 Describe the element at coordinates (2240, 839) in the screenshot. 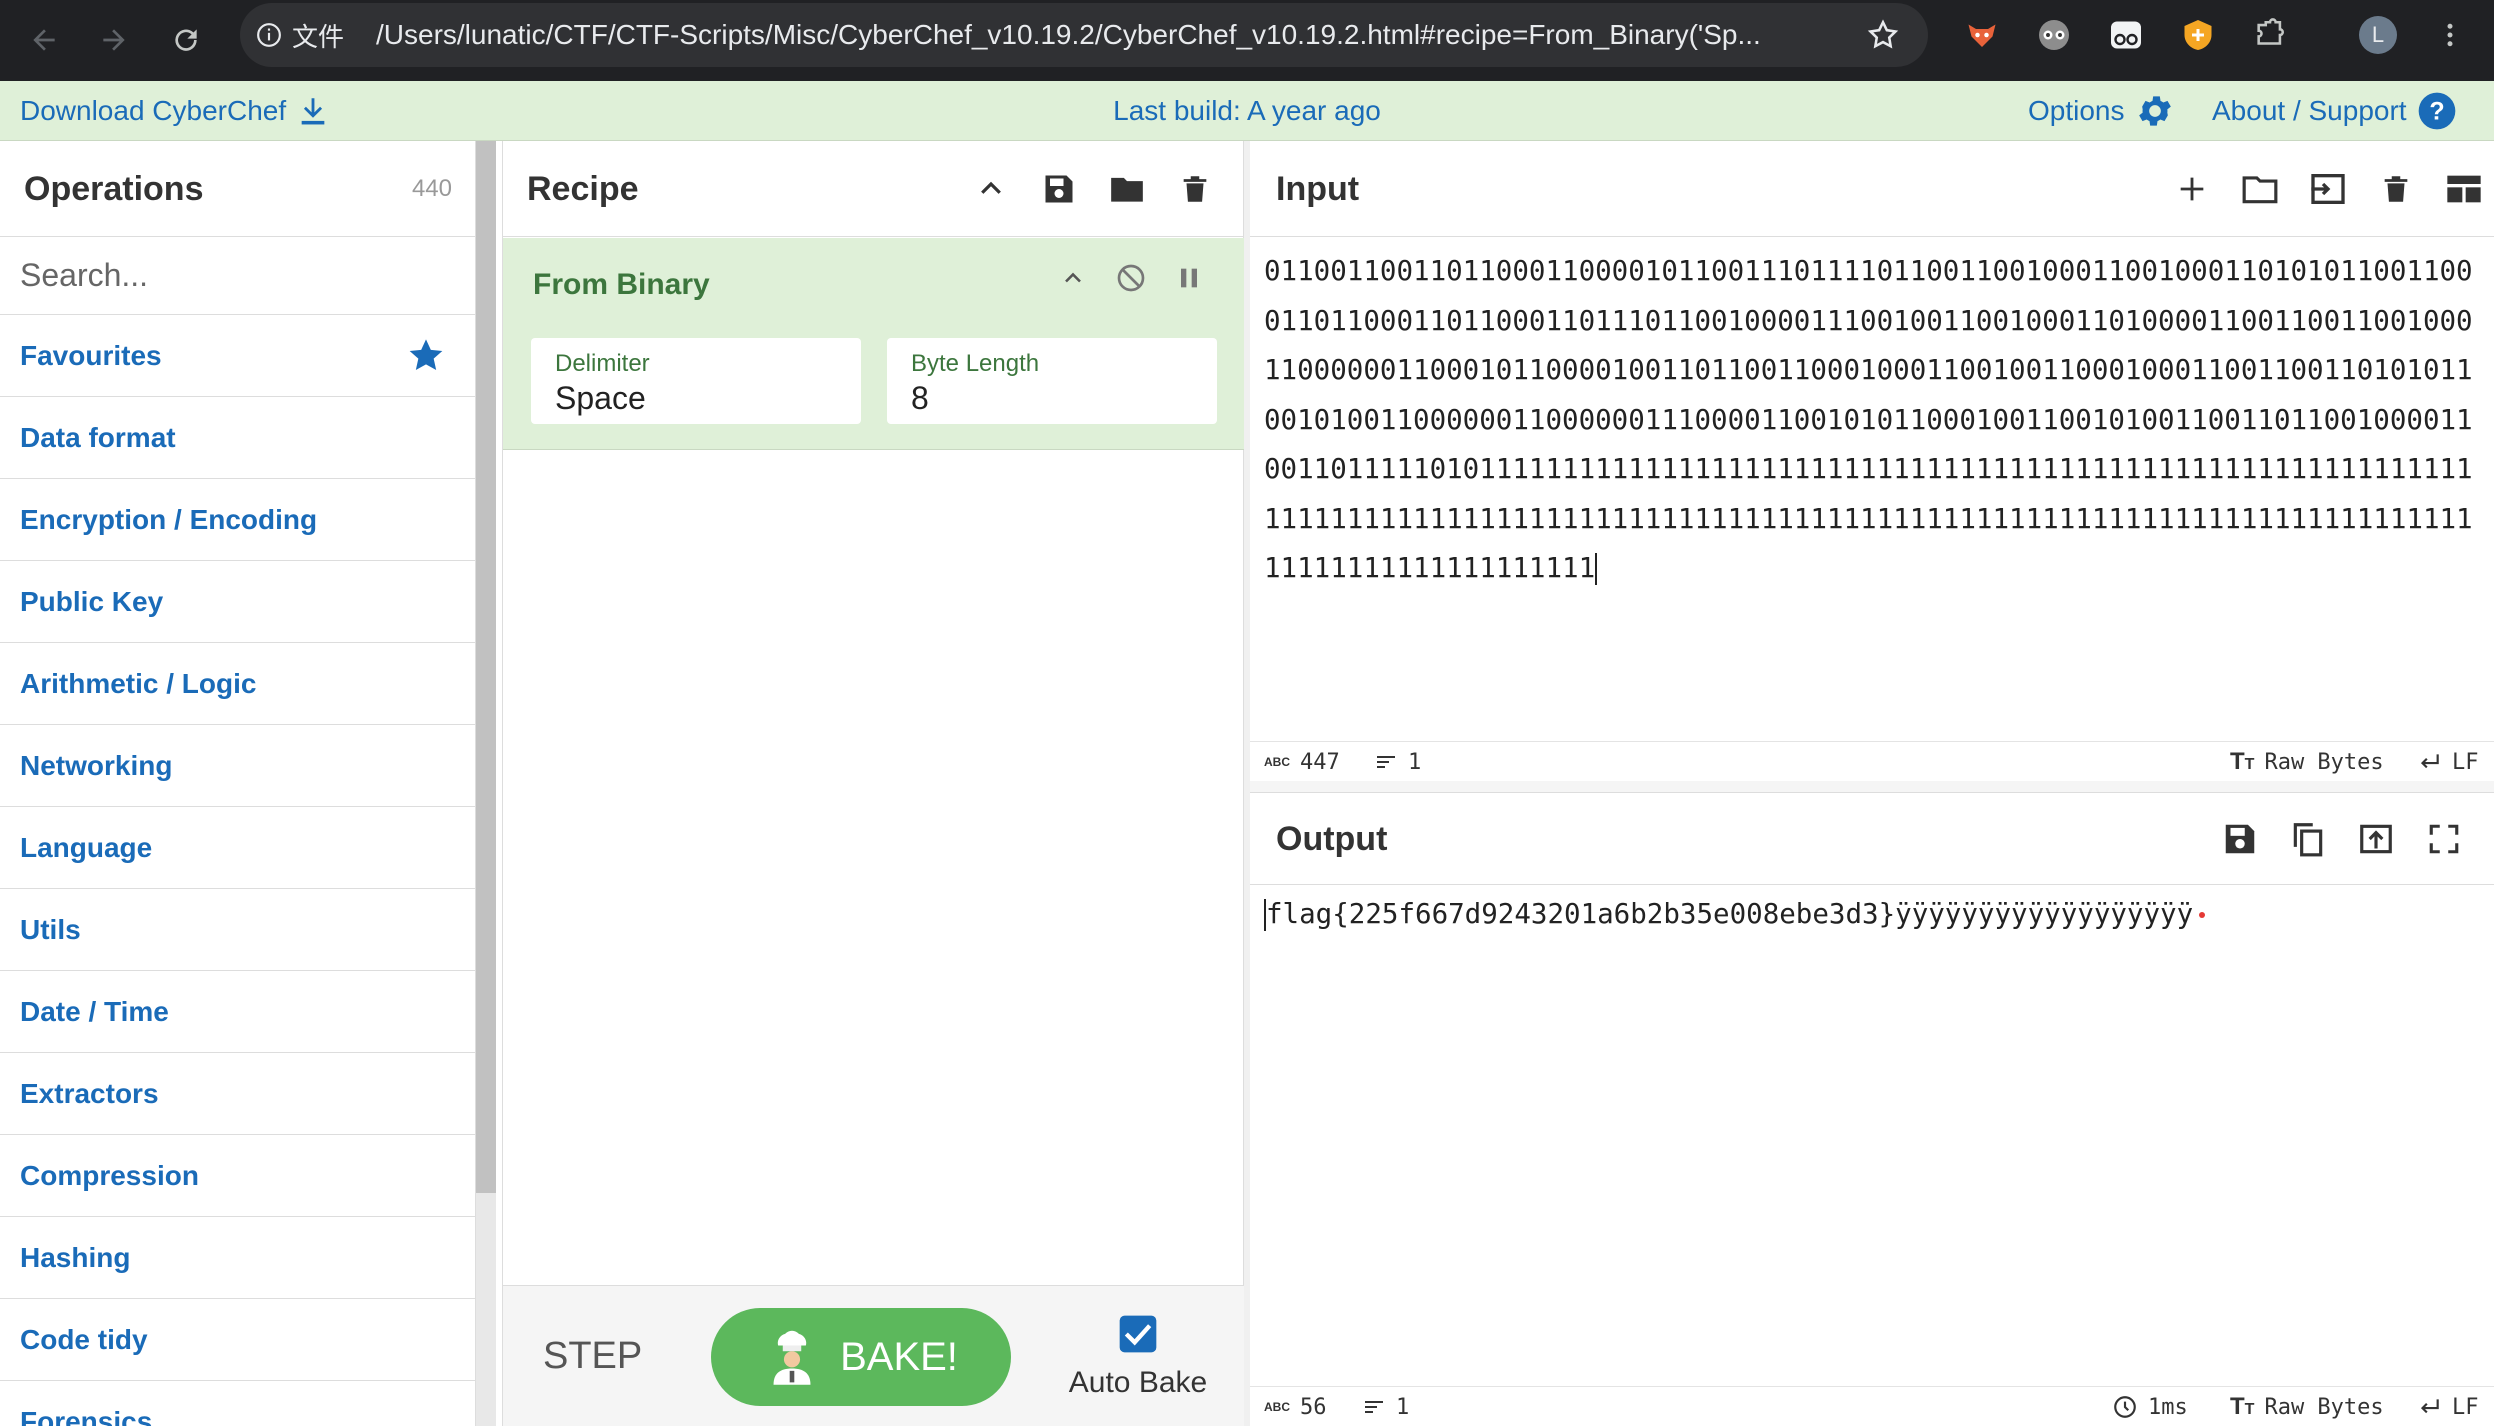

I see `save-output-icon` at that location.